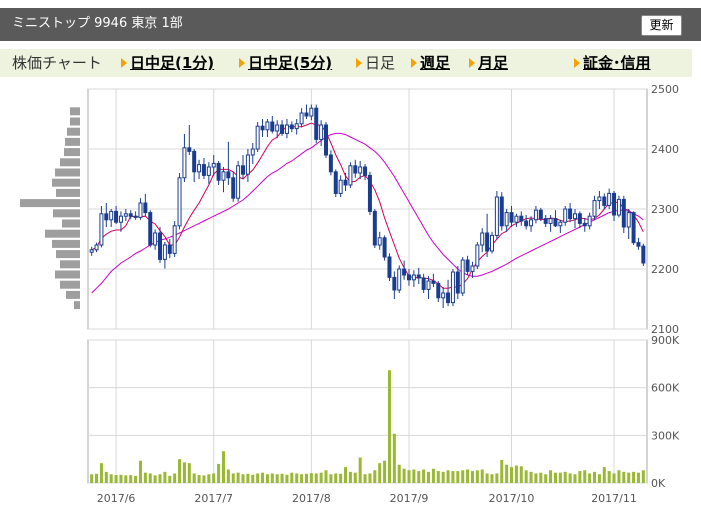  What do you see at coordinates (665, 435) in the screenshot?
I see `volume-tick-label: 300K` at bounding box center [665, 435].